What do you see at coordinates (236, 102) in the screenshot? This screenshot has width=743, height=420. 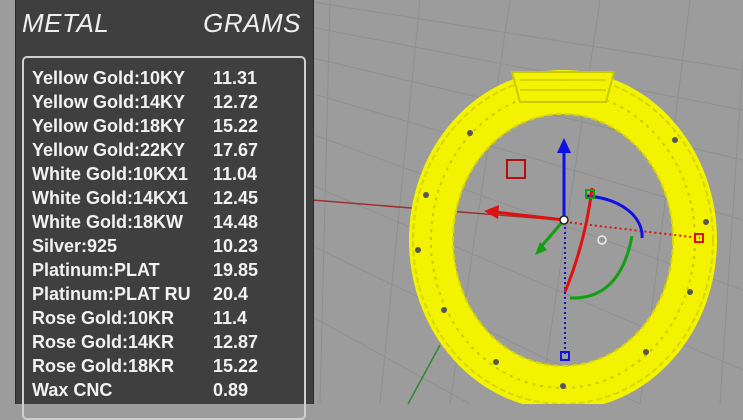 I see `grams-value: 12.72` at bounding box center [236, 102].